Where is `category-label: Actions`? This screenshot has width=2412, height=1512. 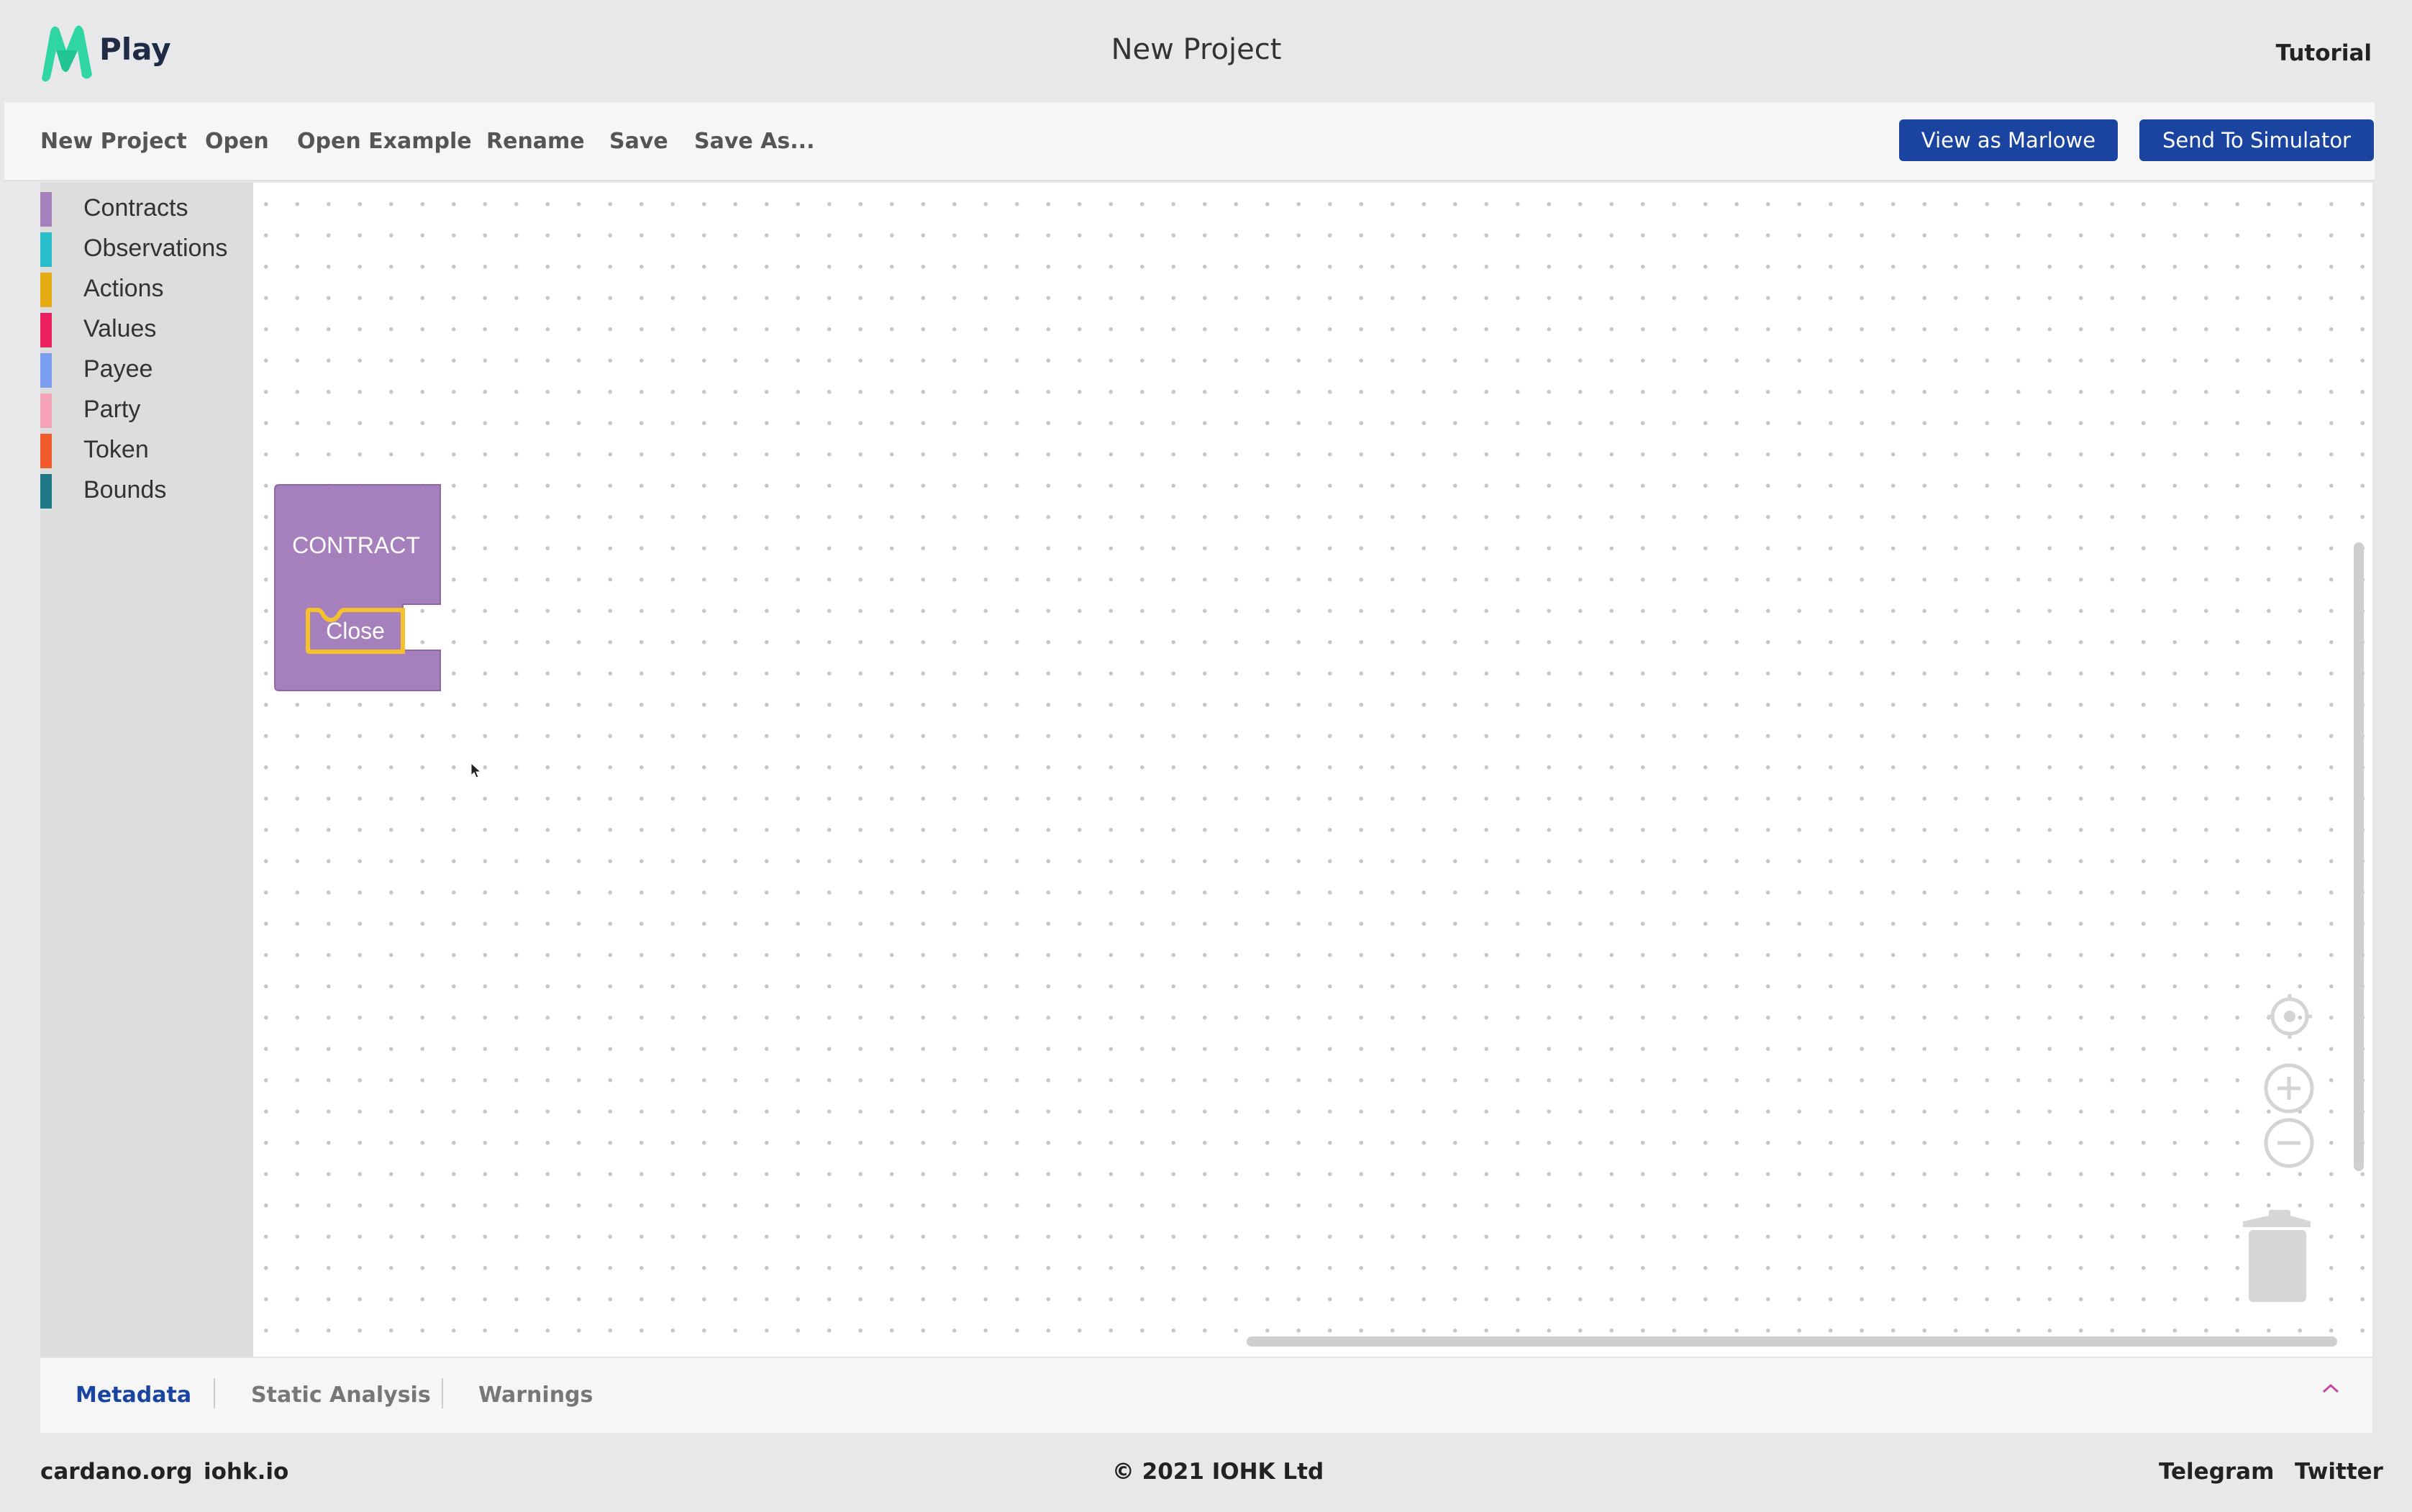
category-label: Actions is located at coordinates (124, 289).